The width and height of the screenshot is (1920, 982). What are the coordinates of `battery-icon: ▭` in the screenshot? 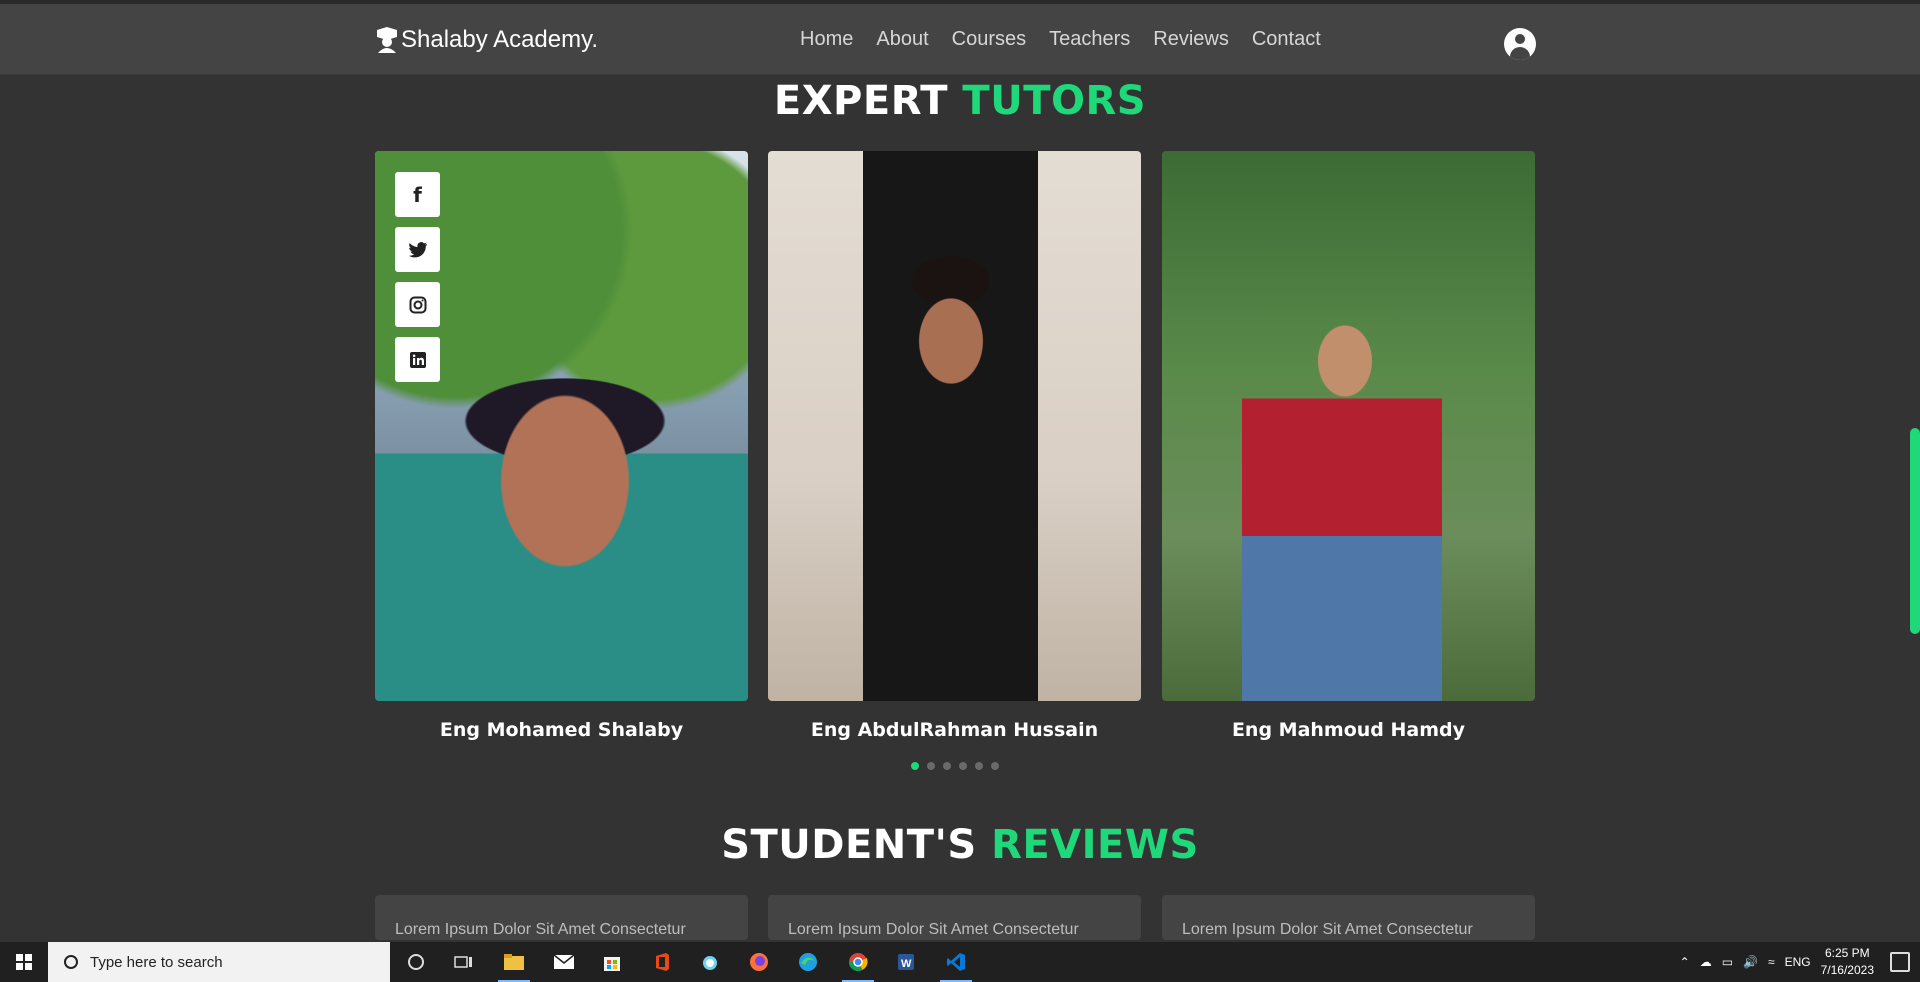 It's located at (1727, 962).